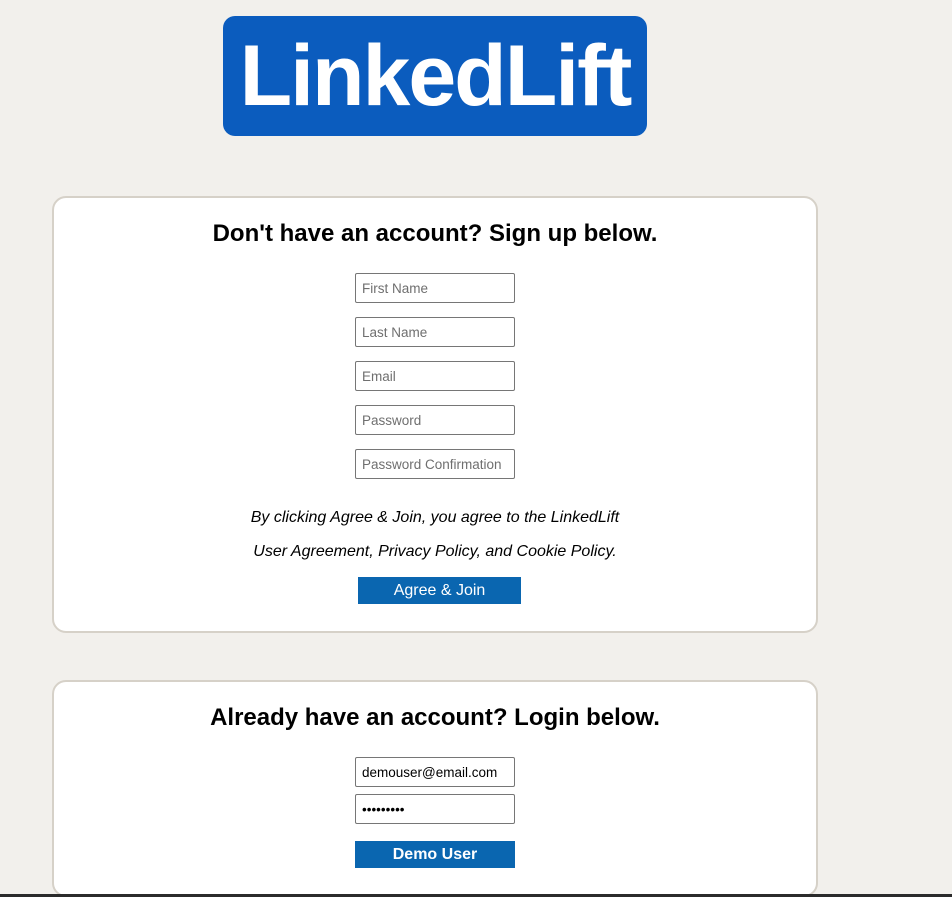 The width and height of the screenshot is (952, 897). I want to click on signup-heading: Don't have an account? Sign up below., so click(435, 233).